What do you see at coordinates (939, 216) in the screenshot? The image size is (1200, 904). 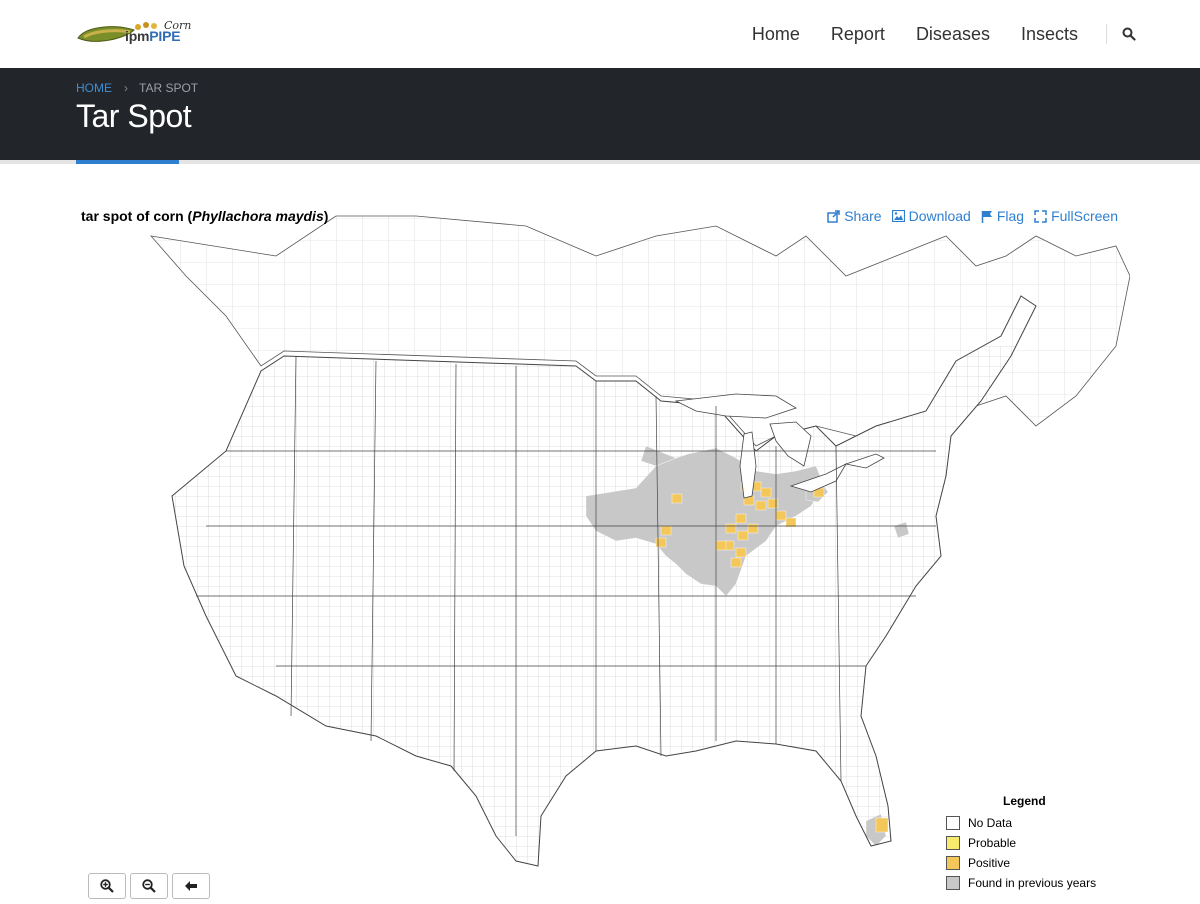 I see `download-label: Download` at bounding box center [939, 216].